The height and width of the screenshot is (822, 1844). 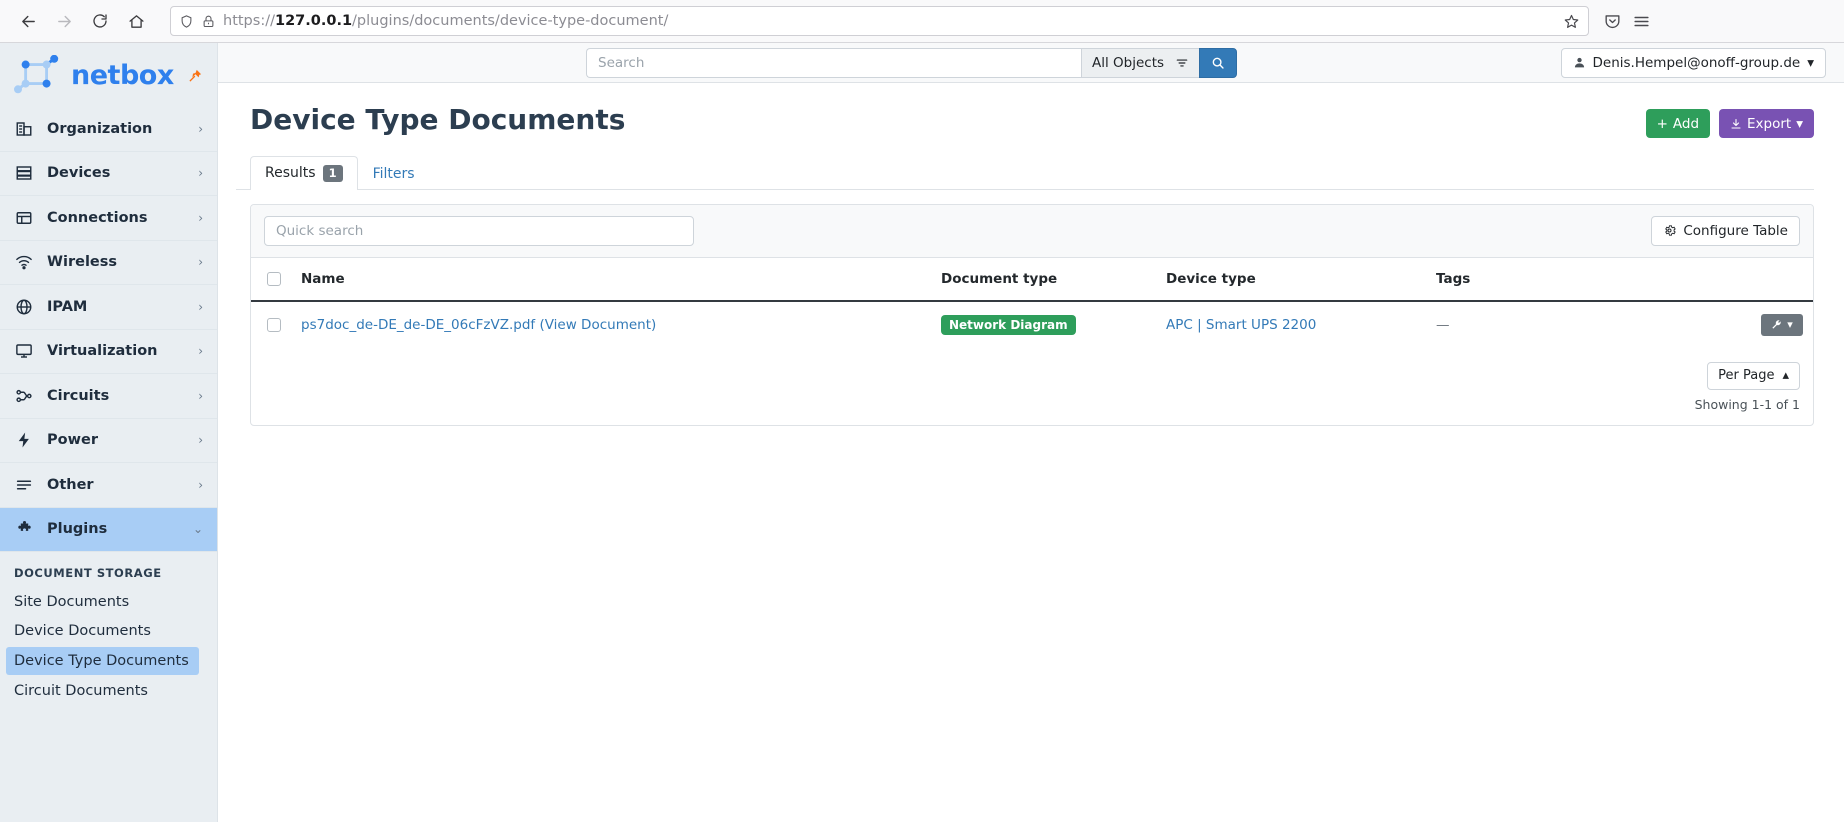 I want to click on back-button, so click(x=28, y=21).